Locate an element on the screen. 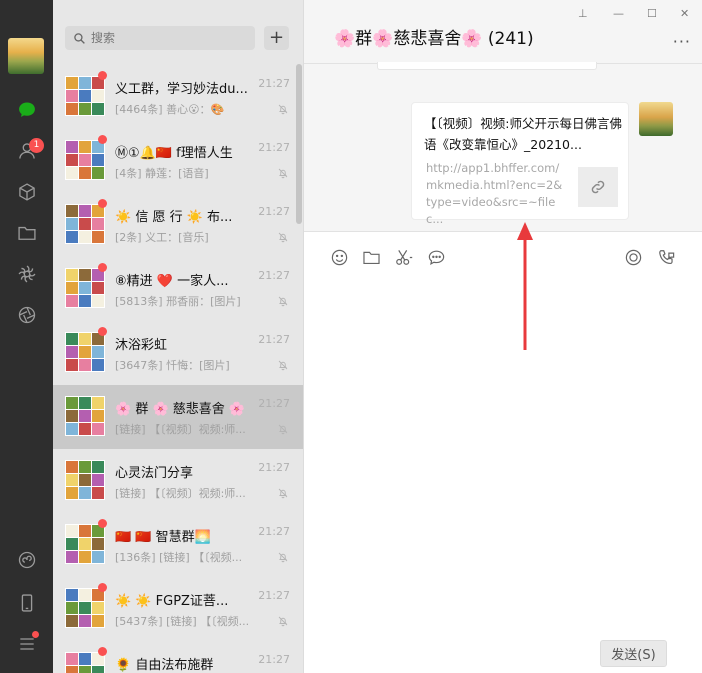 This screenshot has width=702, height=673. chat-item-preview: [2条] 义工：[音乐] is located at coordinates (162, 237).